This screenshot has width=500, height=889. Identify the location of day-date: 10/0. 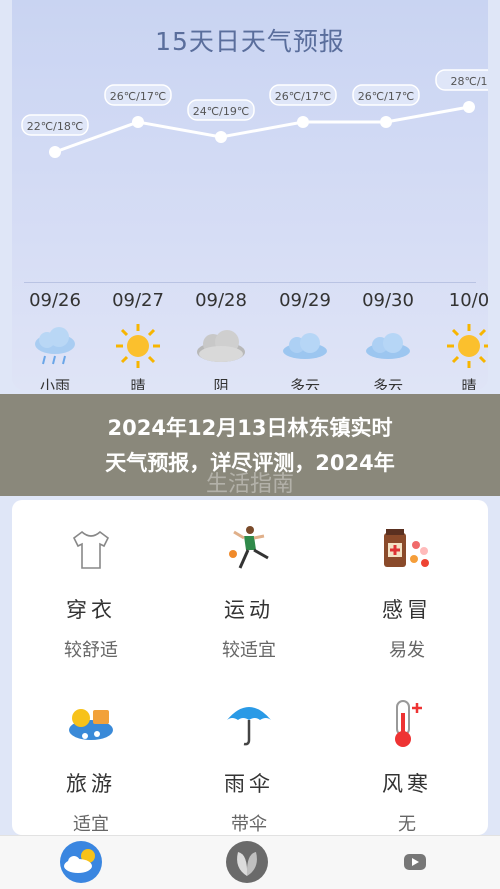
(468, 300).